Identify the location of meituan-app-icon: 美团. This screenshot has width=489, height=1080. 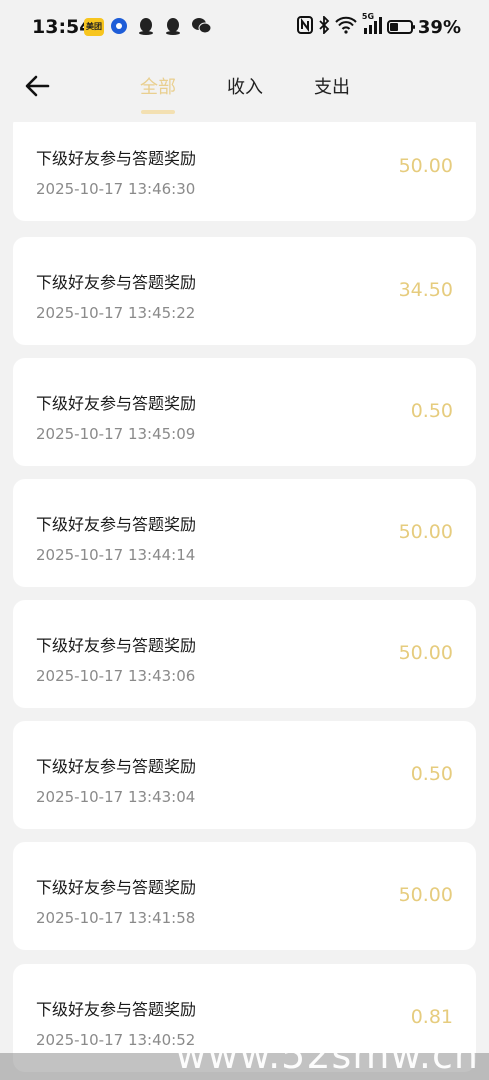
(94, 27).